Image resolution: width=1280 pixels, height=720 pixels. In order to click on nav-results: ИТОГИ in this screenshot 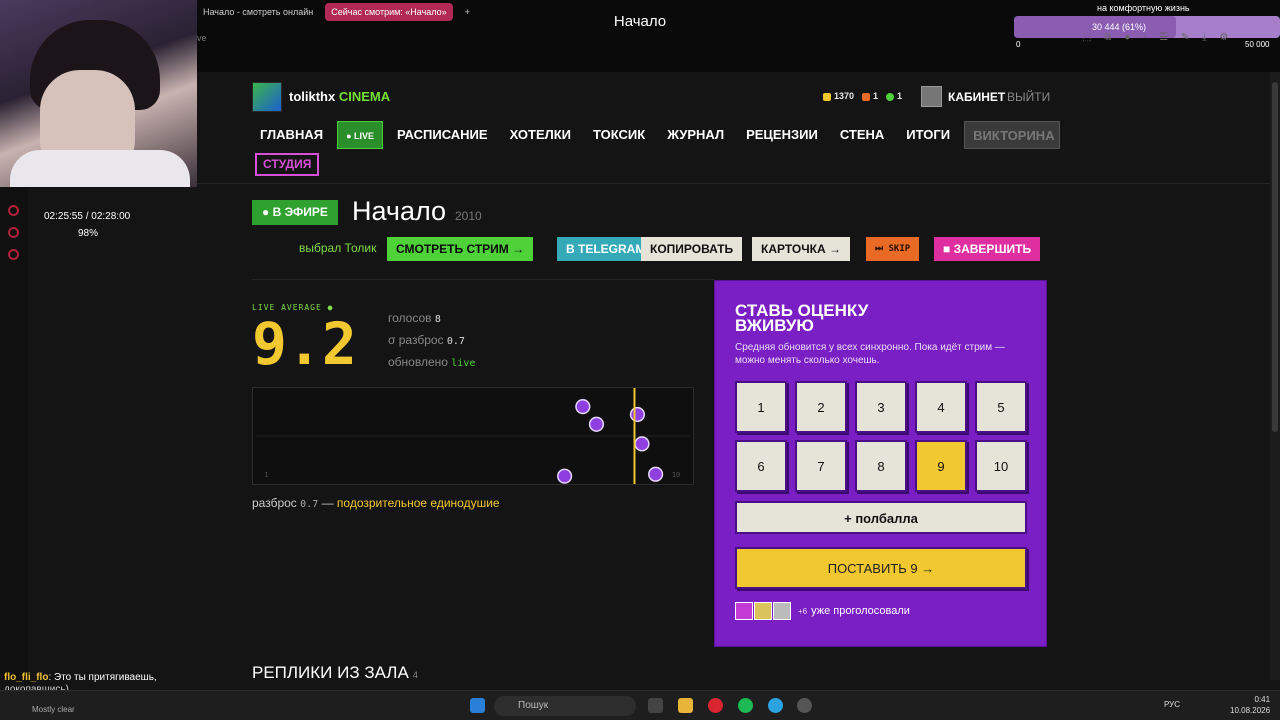, I will do `click(928, 135)`.